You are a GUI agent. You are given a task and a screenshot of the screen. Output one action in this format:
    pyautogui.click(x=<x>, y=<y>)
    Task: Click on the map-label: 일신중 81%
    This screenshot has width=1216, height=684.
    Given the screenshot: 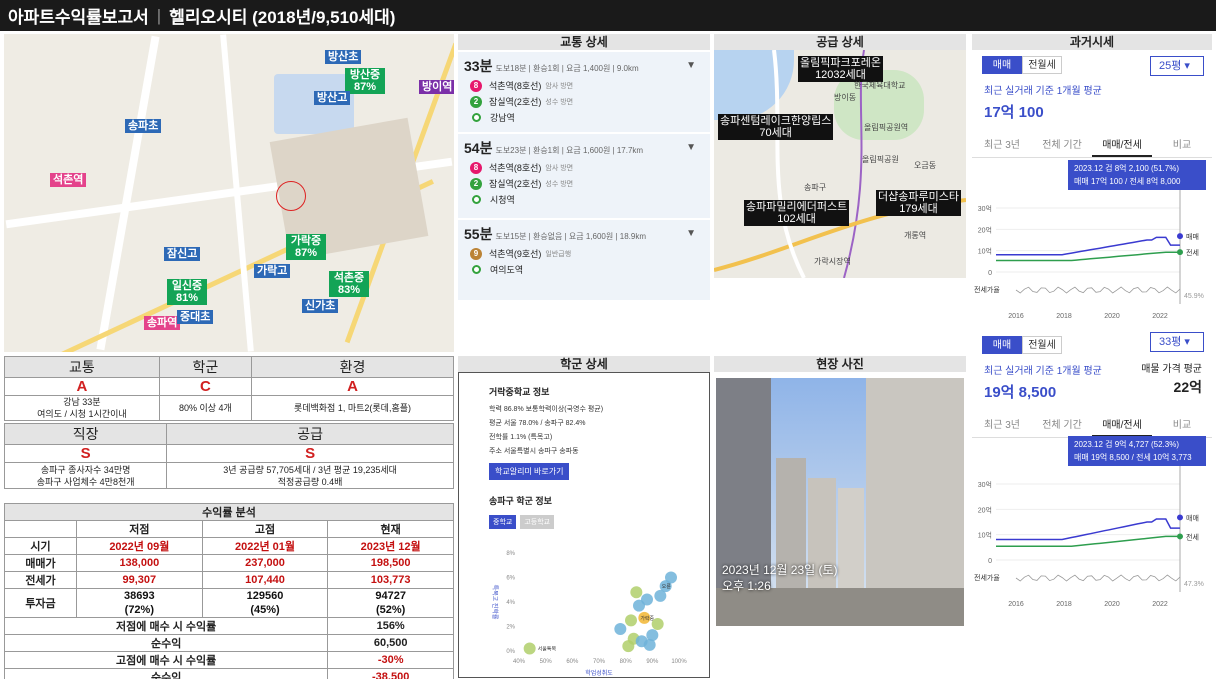 What is the action you would take?
    pyautogui.click(x=187, y=292)
    